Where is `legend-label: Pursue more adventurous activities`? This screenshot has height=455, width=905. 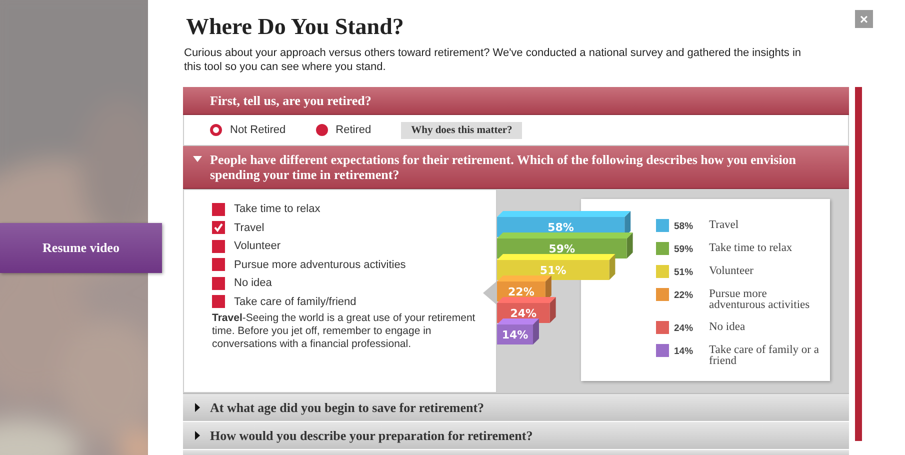
legend-label: Pursue more adventurous activities is located at coordinates (760, 299).